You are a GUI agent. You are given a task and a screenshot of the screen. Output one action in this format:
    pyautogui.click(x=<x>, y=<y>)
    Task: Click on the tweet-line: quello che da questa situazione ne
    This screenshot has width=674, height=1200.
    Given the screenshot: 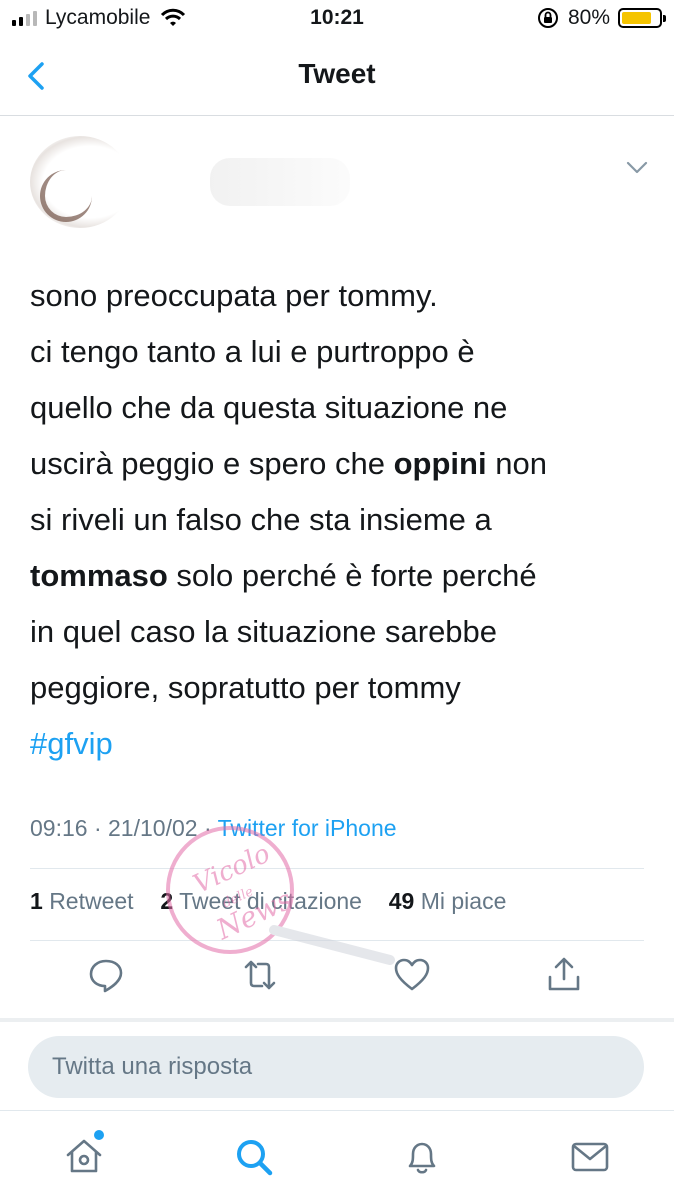 What is the action you would take?
    pyautogui.click(x=340, y=408)
    